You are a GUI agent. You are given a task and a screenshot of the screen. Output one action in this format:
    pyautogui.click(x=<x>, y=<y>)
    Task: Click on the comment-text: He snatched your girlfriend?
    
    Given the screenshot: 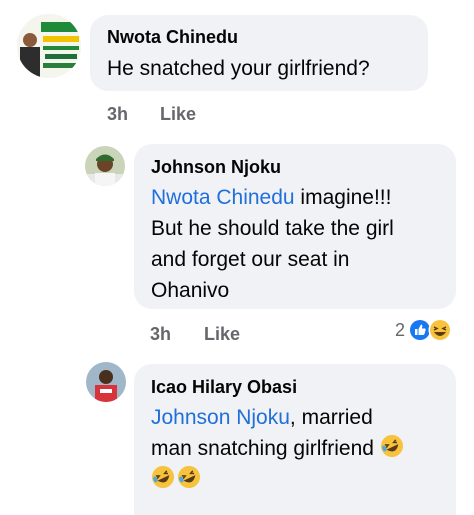 What is the action you would take?
    pyautogui.click(x=238, y=68)
    